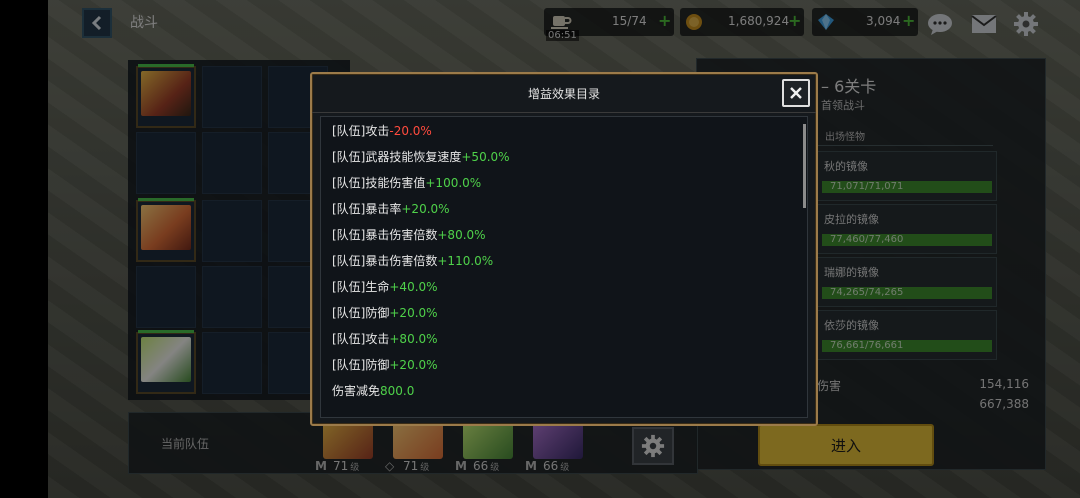 This screenshot has height=498, width=1080. What do you see at coordinates (397, 157) in the screenshot?
I see `buff-label: [队伍]武器技能恢复速度` at bounding box center [397, 157].